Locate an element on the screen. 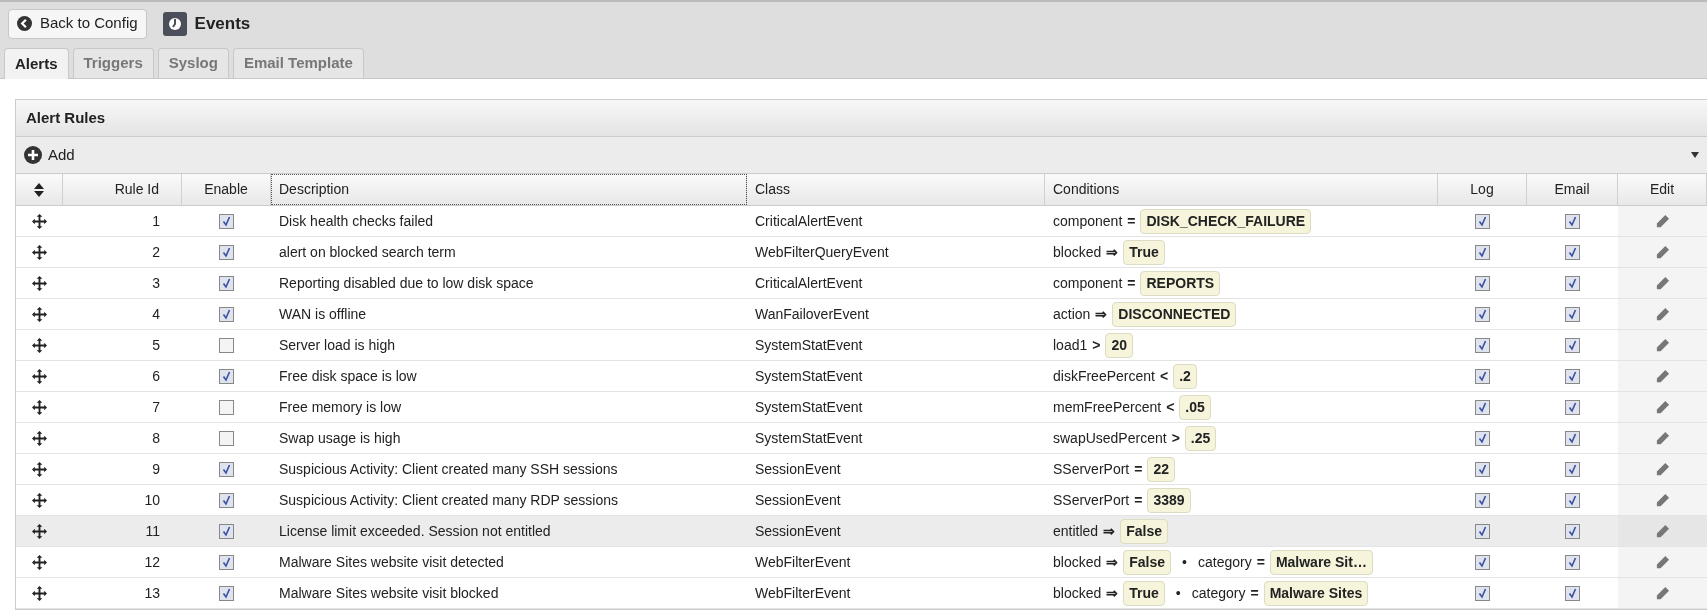 Image resolution: width=1707 pixels, height=612 pixels. tab: Email Template is located at coordinates (298, 63).